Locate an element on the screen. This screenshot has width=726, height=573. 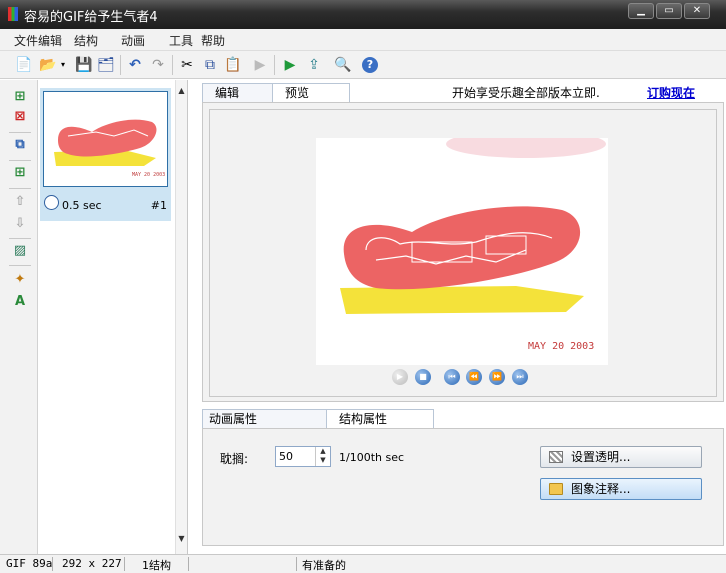
add-frame-icon: ⊞ is located at coordinates (20, 97).